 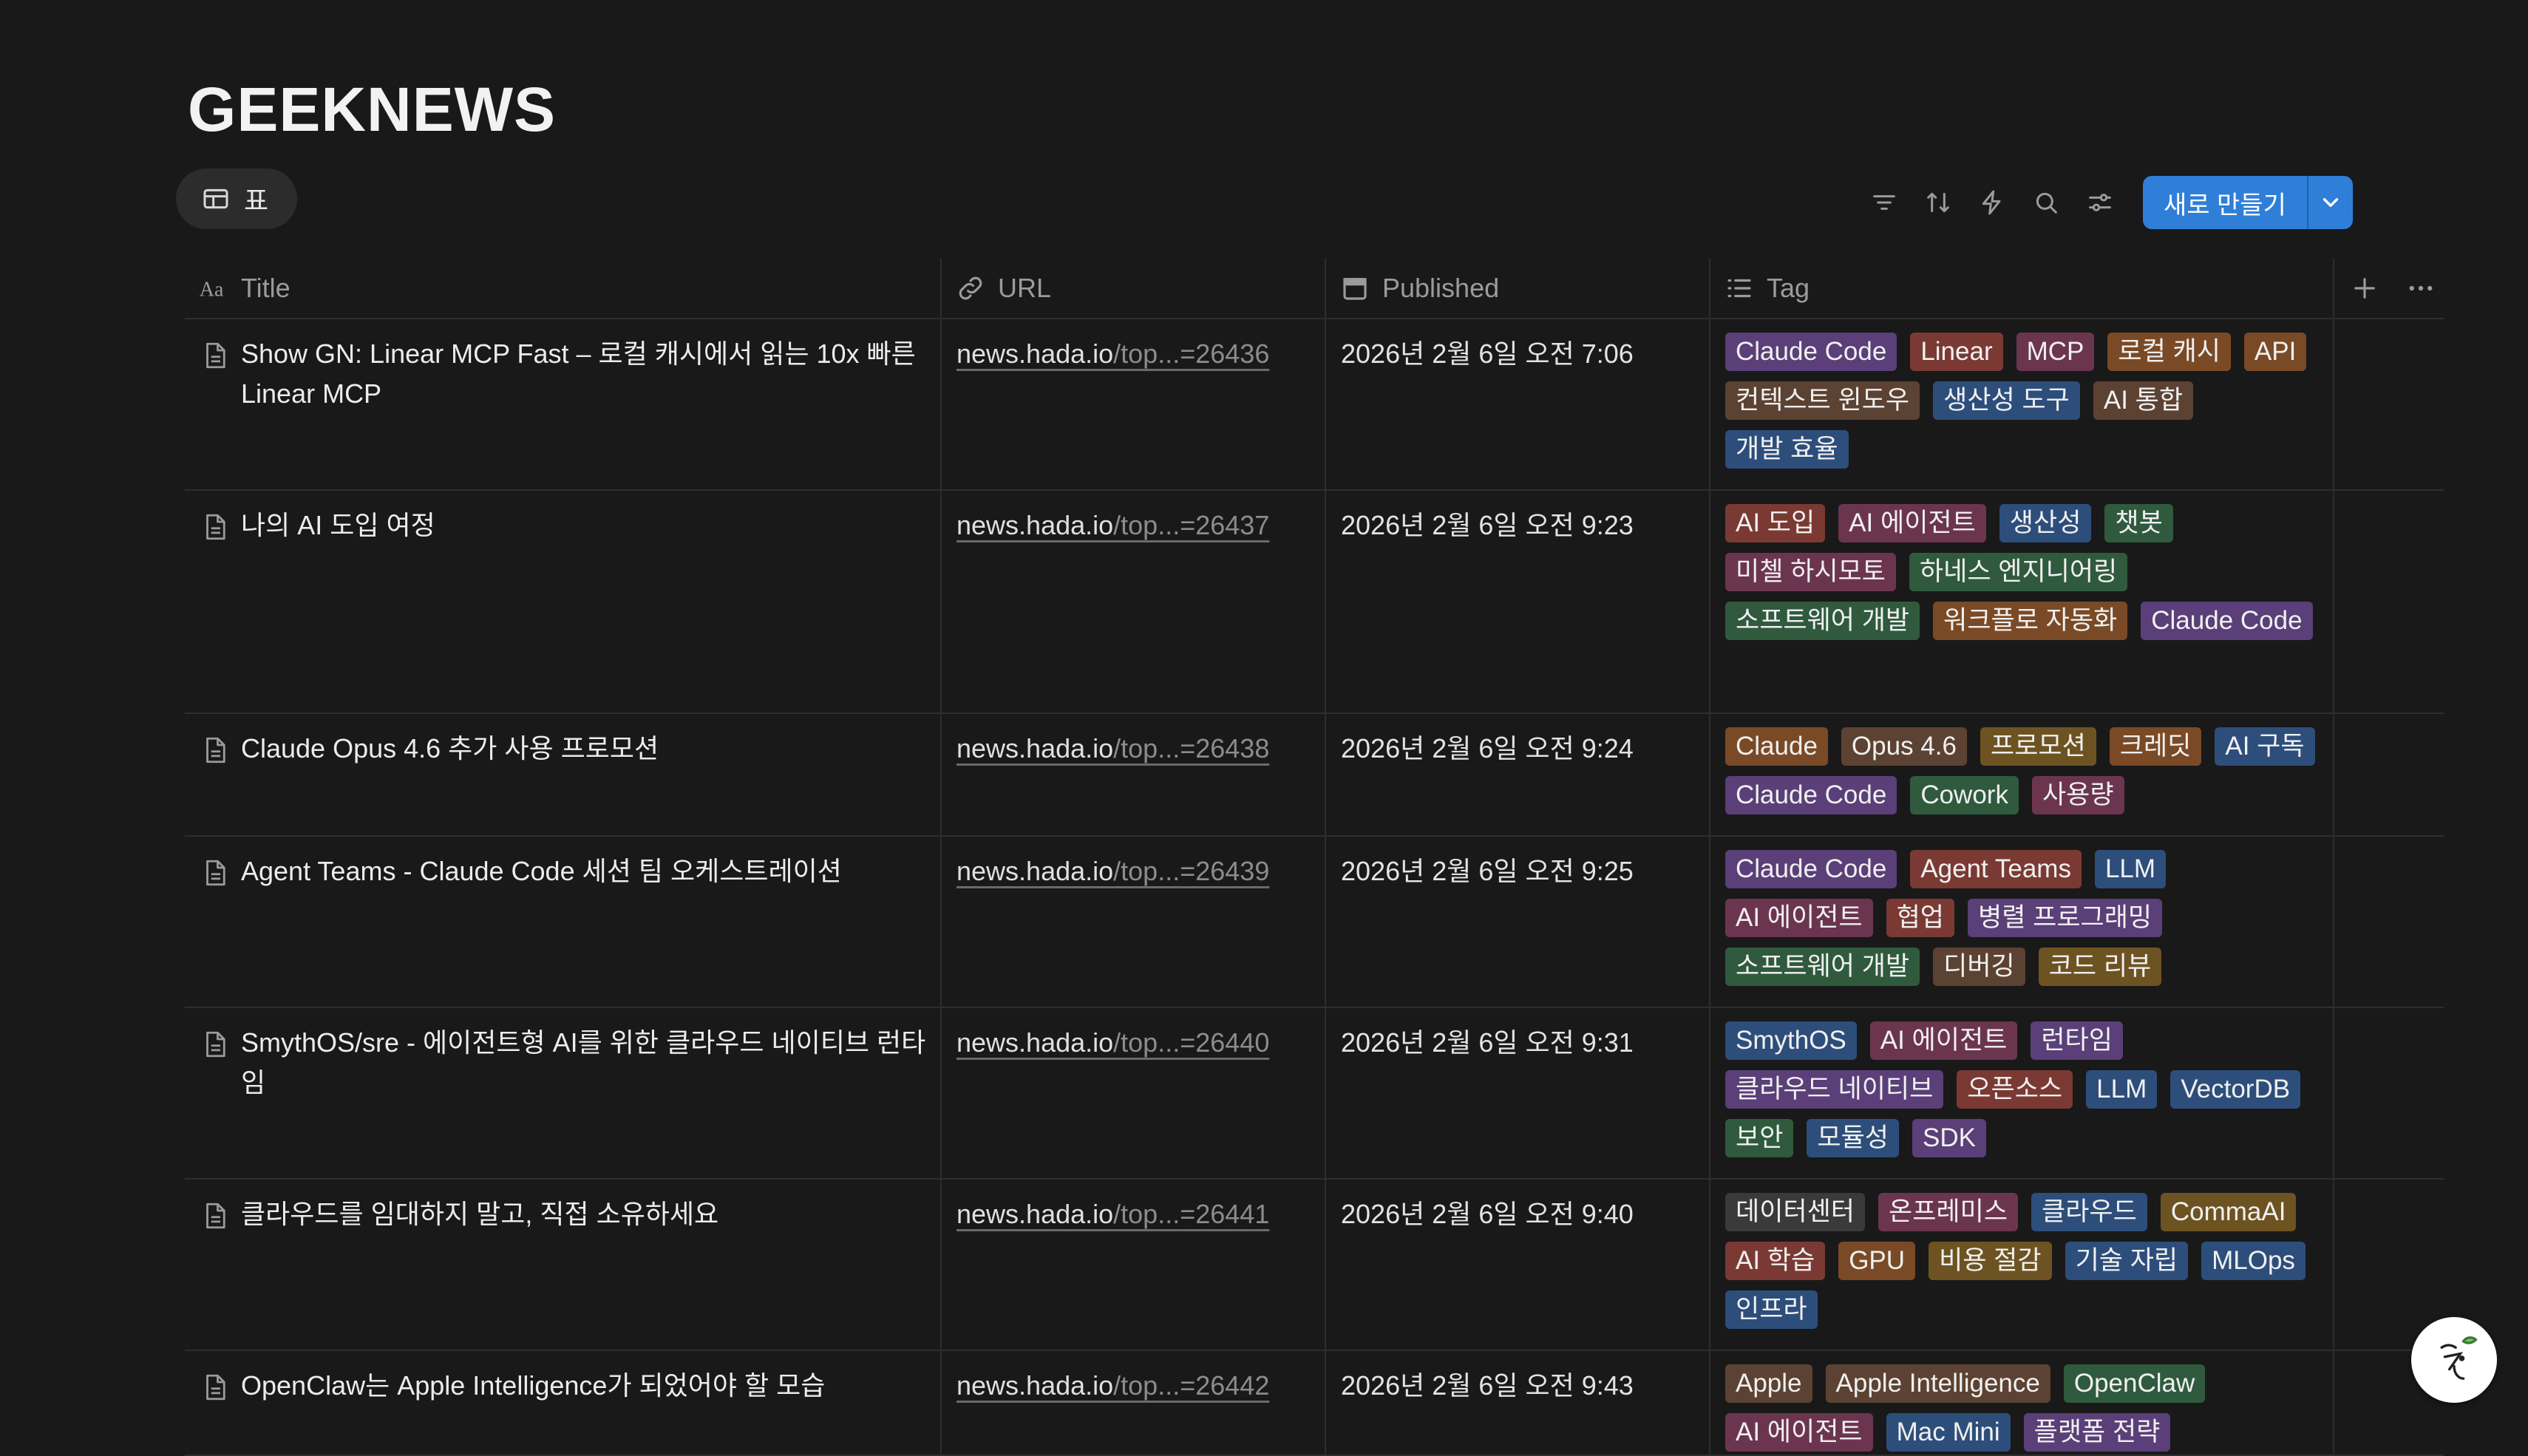 What do you see at coordinates (1885, 202) in the screenshot?
I see `filter-icon` at bounding box center [1885, 202].